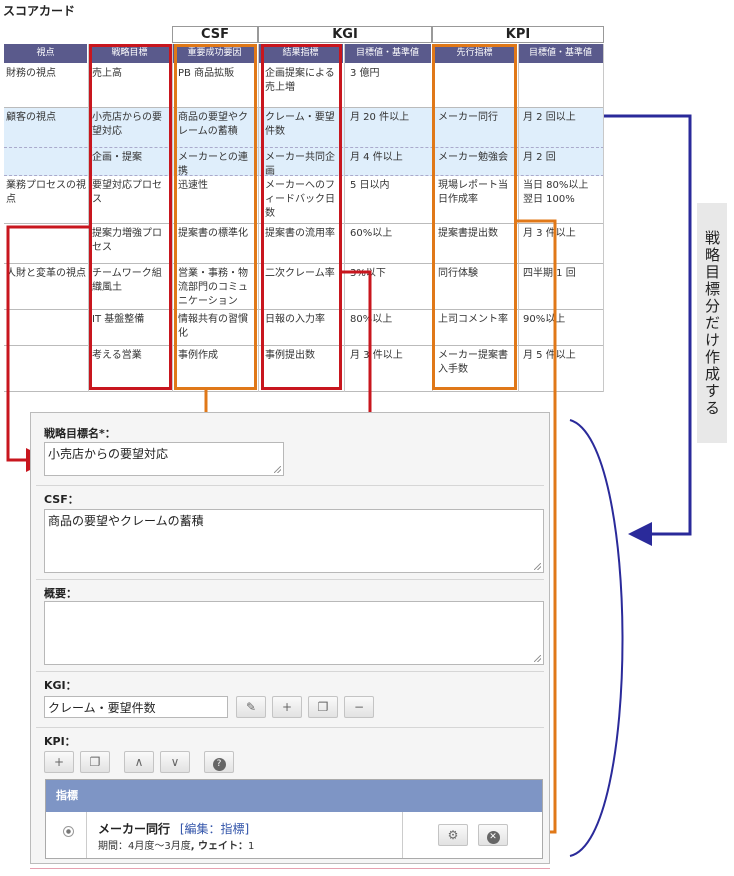  What do you see at coordinates (380, 117) in the screenshot?
I see `cell-kgi-target: 月 20 件以上` at bounding box center [380, 117].